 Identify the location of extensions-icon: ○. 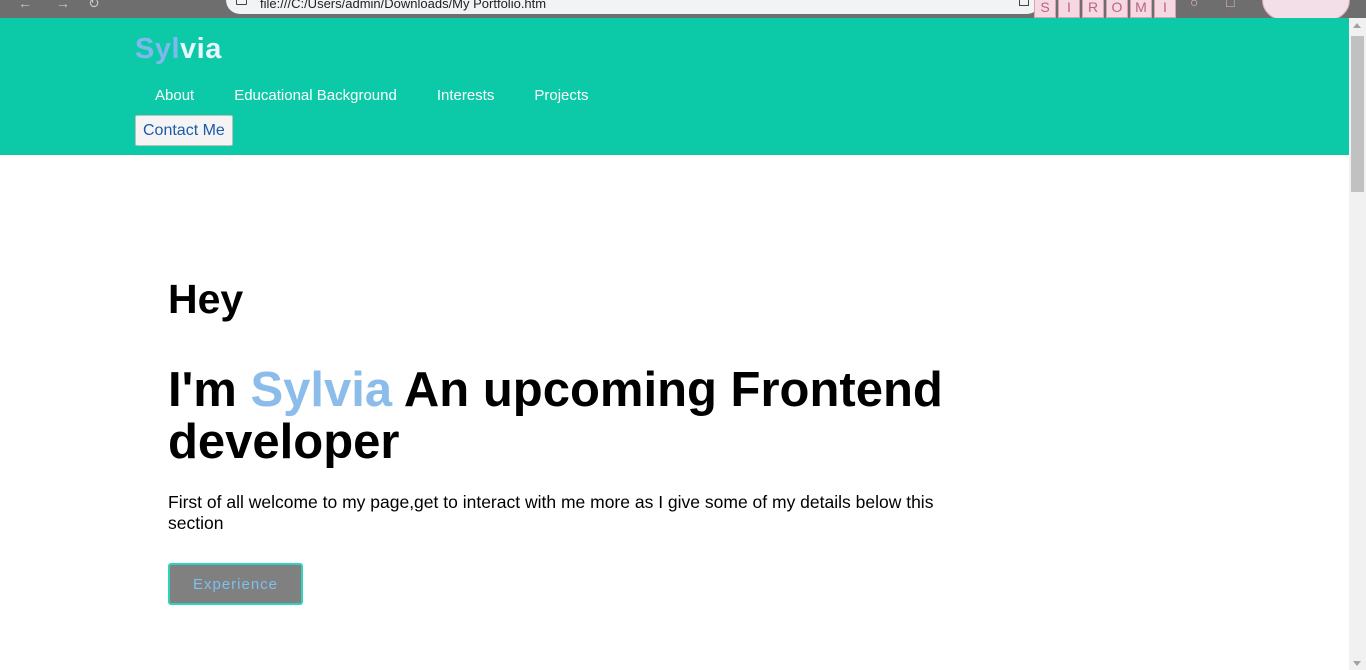
(1194, 5).